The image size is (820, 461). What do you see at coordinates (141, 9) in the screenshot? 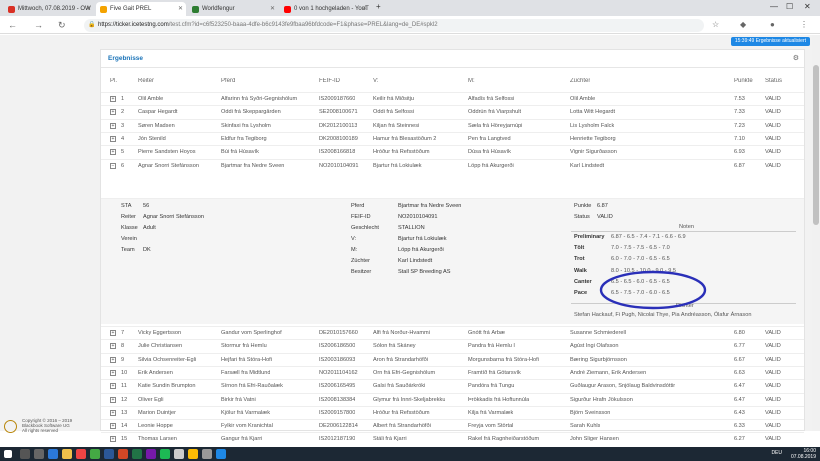
I see `browser-tab-2: Five Gait PREL ✕` at bounding box center [141, 9].